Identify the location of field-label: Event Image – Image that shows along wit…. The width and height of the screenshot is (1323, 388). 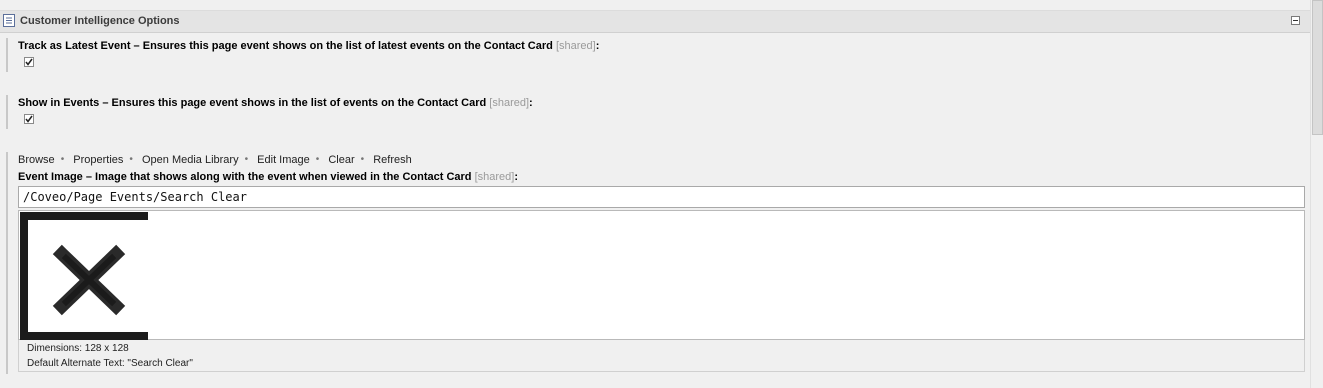
(245, 177).